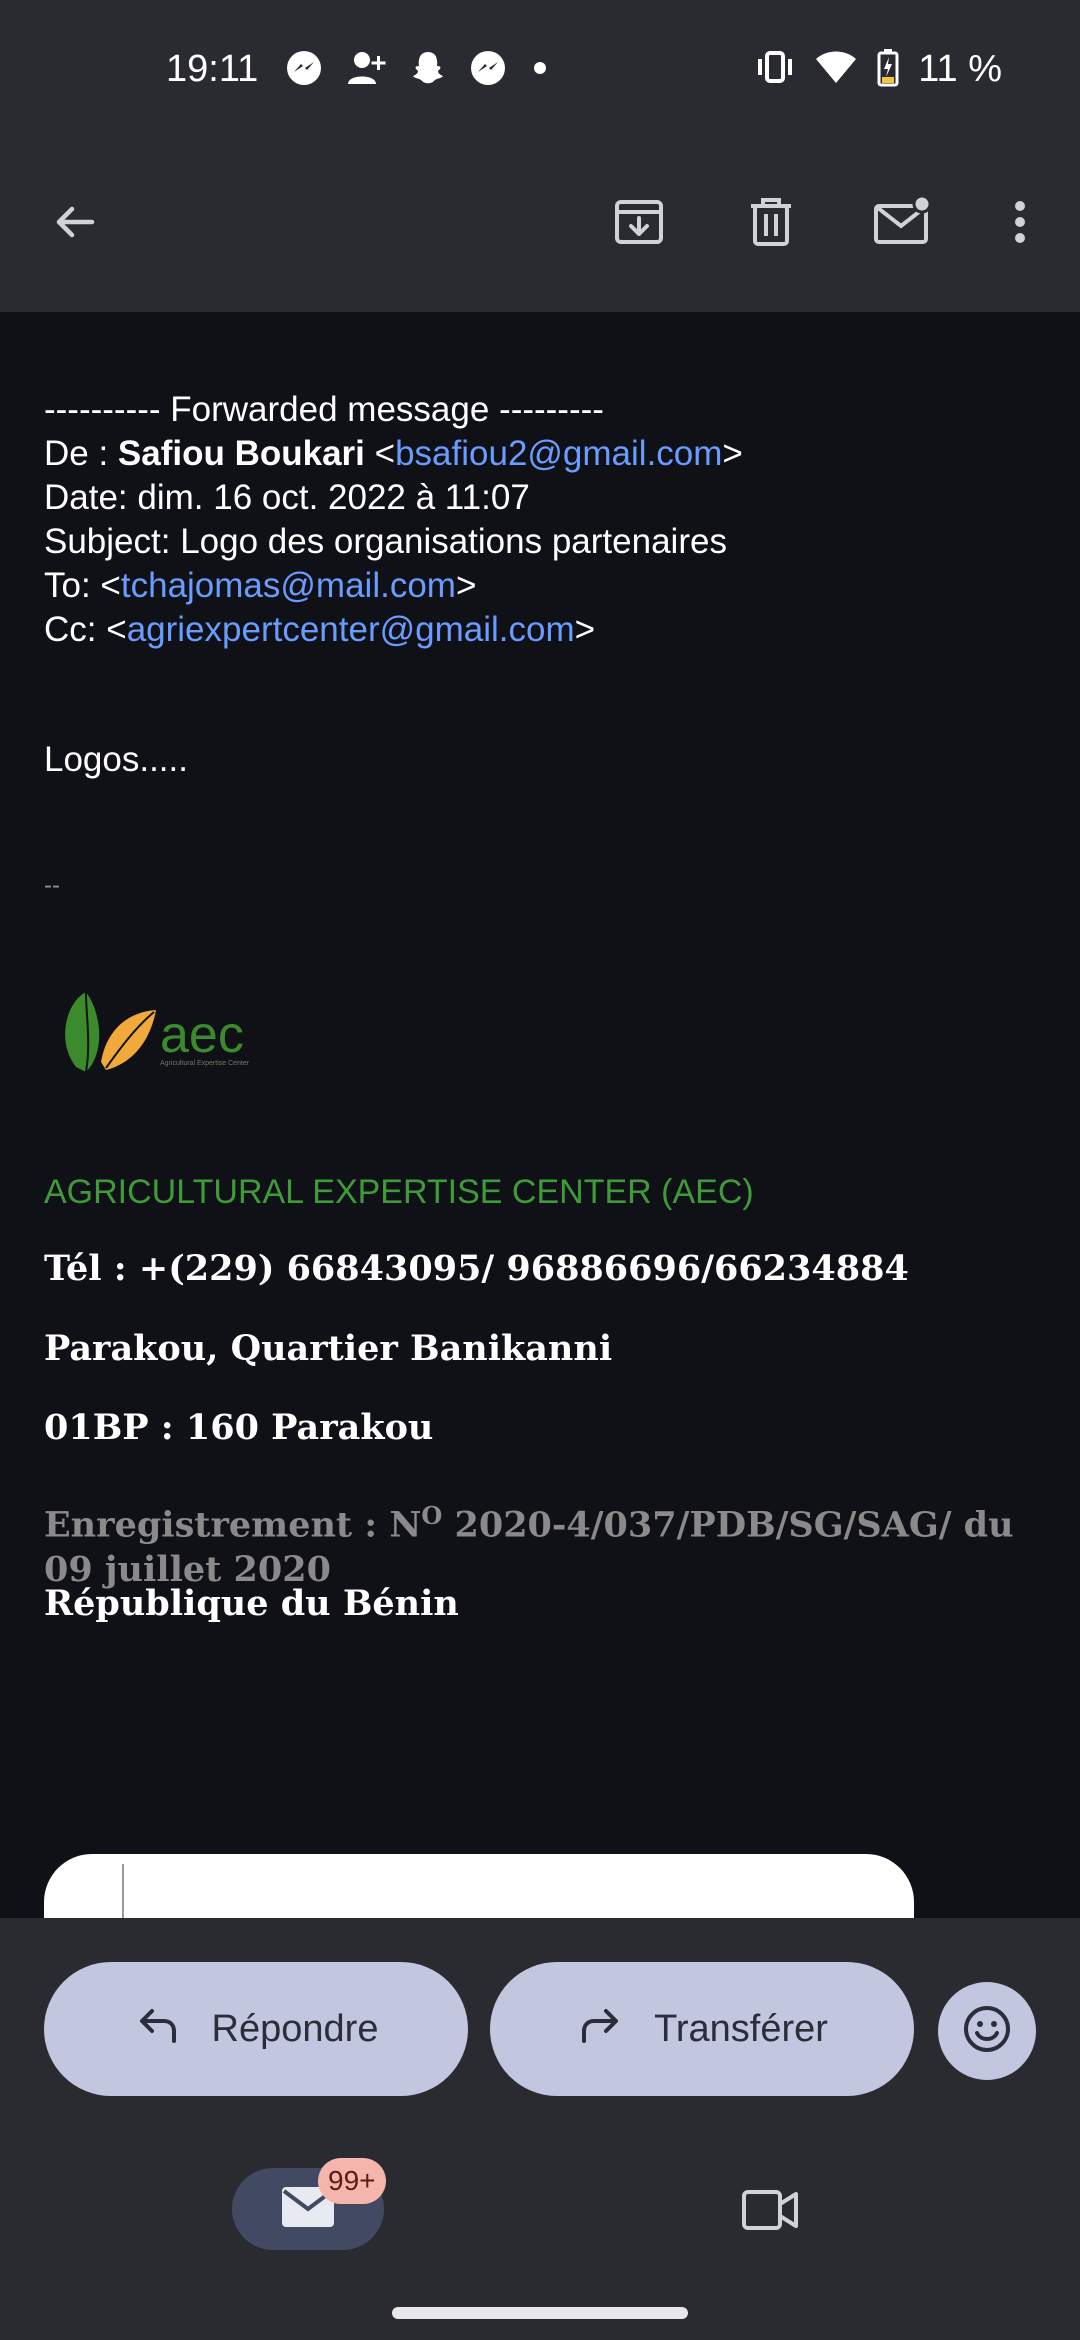 Image resolution: width=1080 pixels, height=2340 pixels. I want to click on status-time: 19:11, so click(212, 69).